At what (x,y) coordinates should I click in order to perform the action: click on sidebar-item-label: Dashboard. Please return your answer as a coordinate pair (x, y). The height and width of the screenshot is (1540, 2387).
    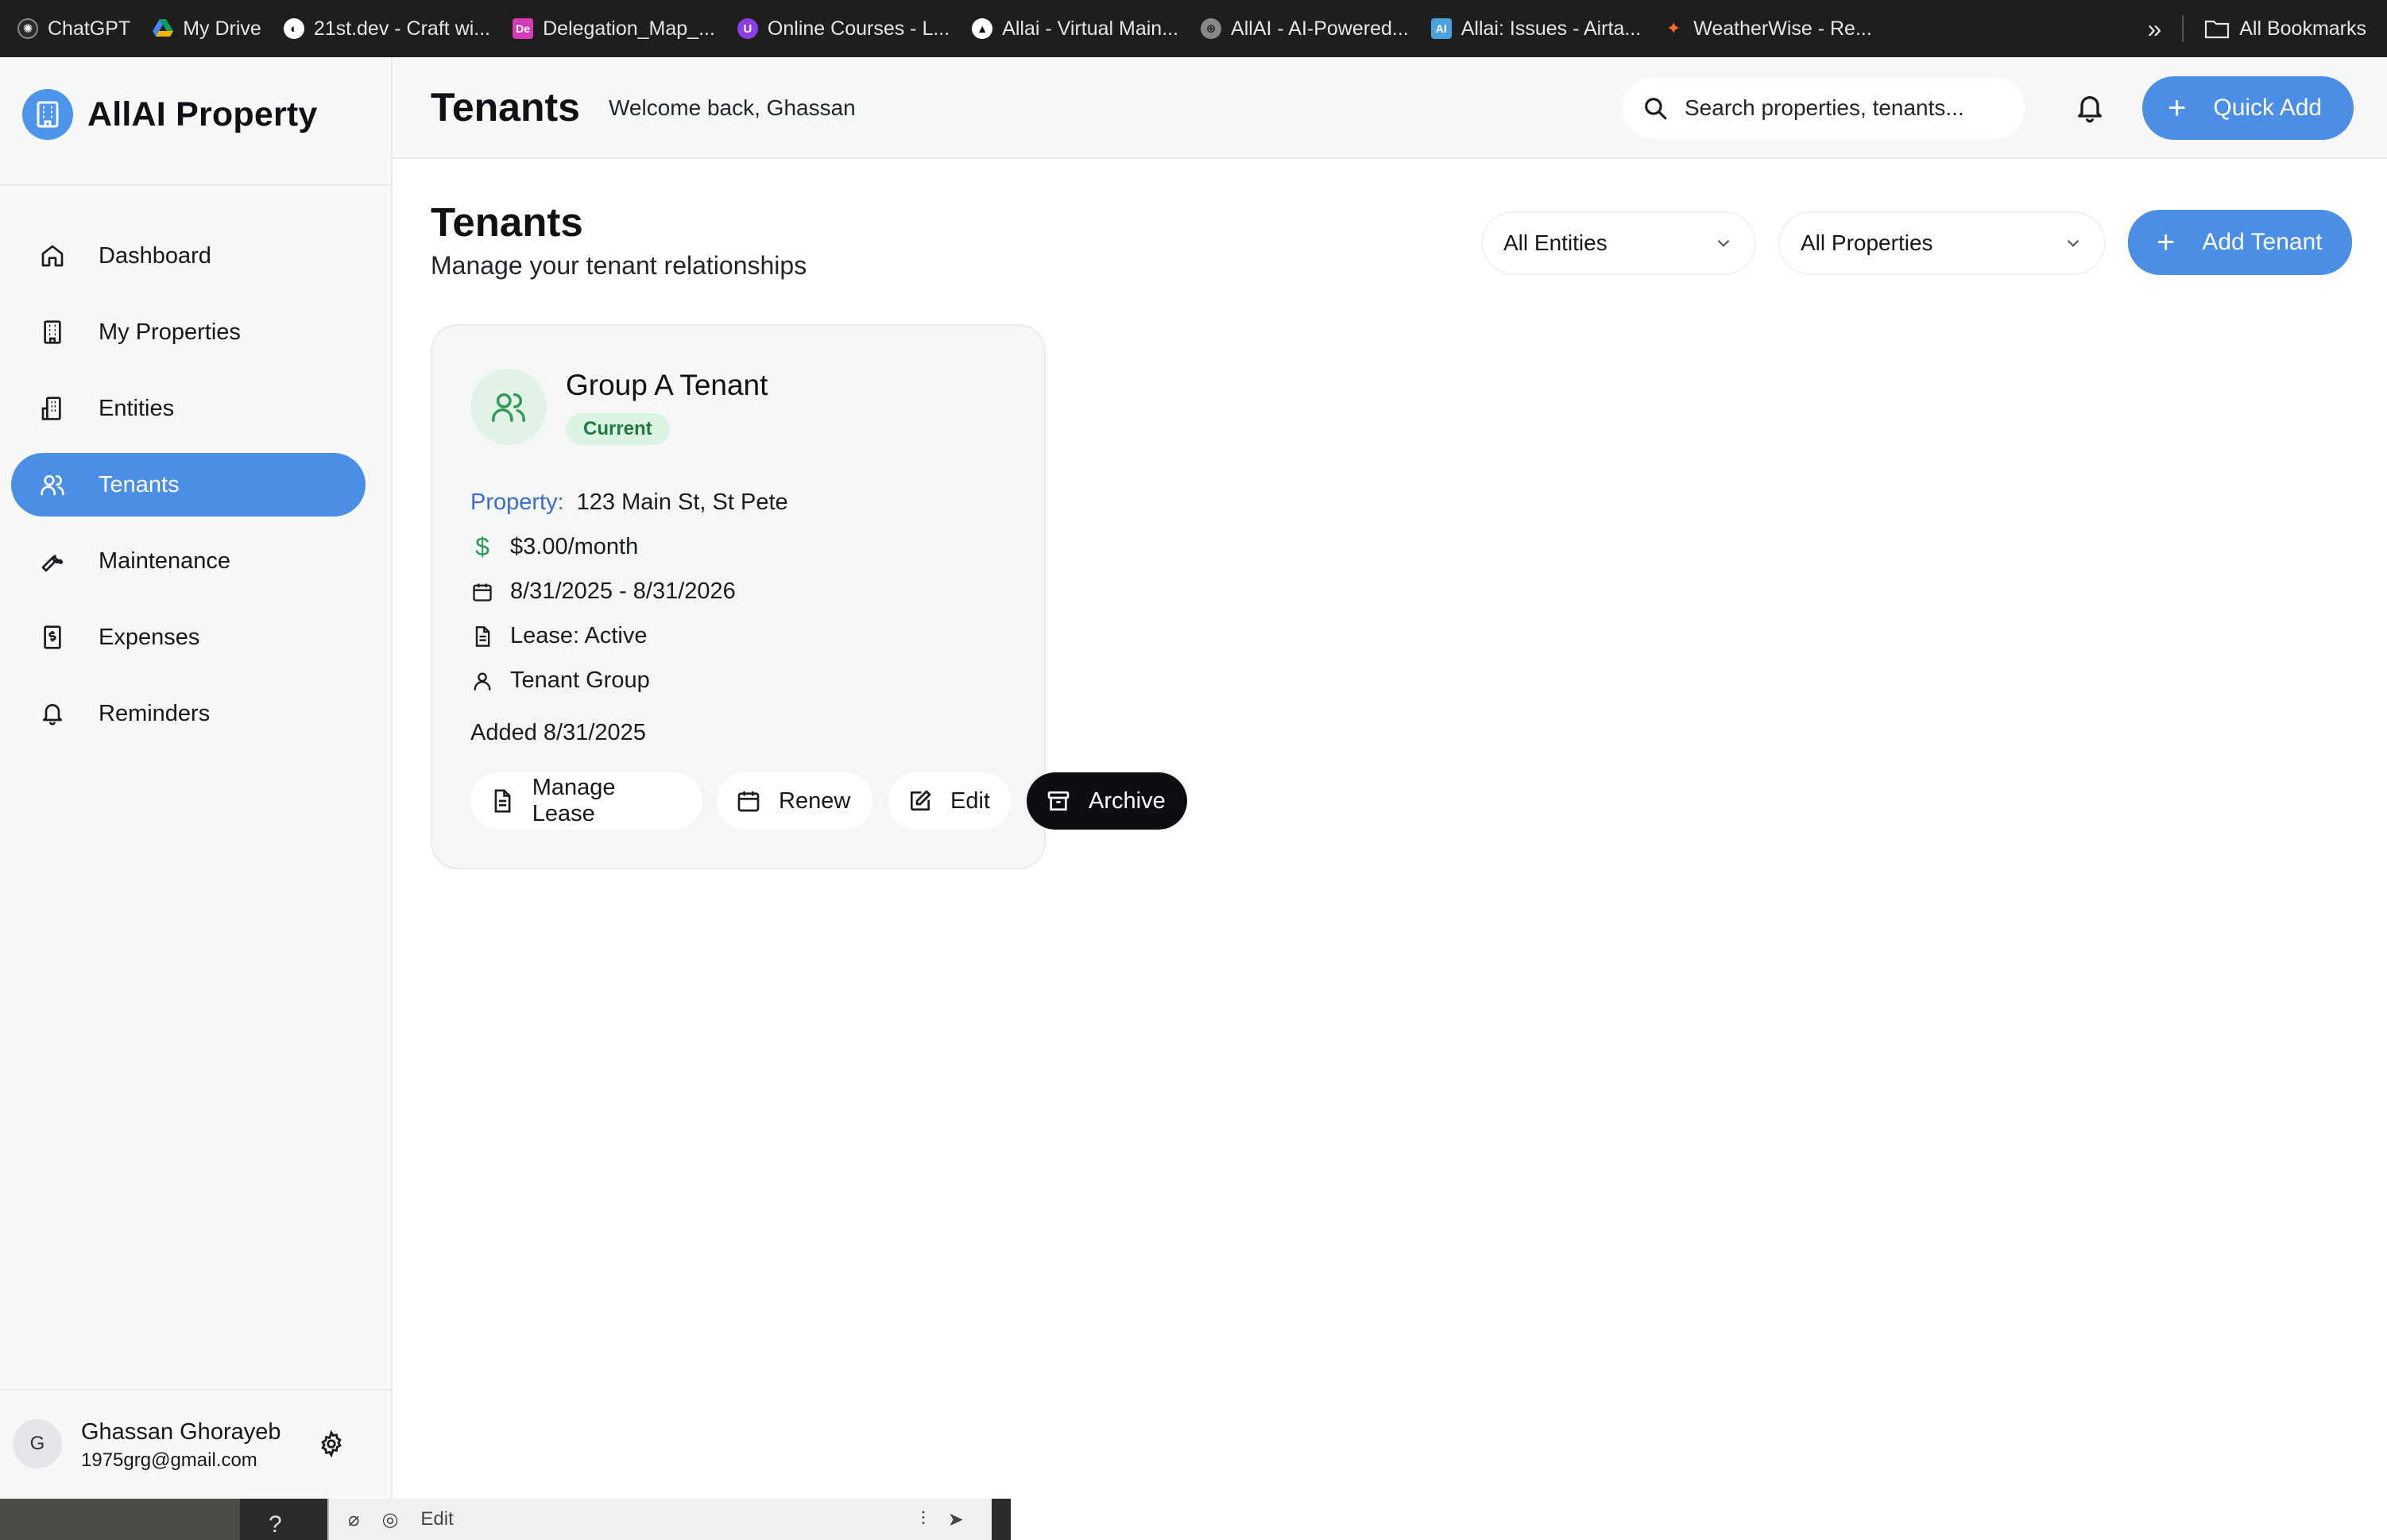
    Looking at the image, I should click on (155, 256).